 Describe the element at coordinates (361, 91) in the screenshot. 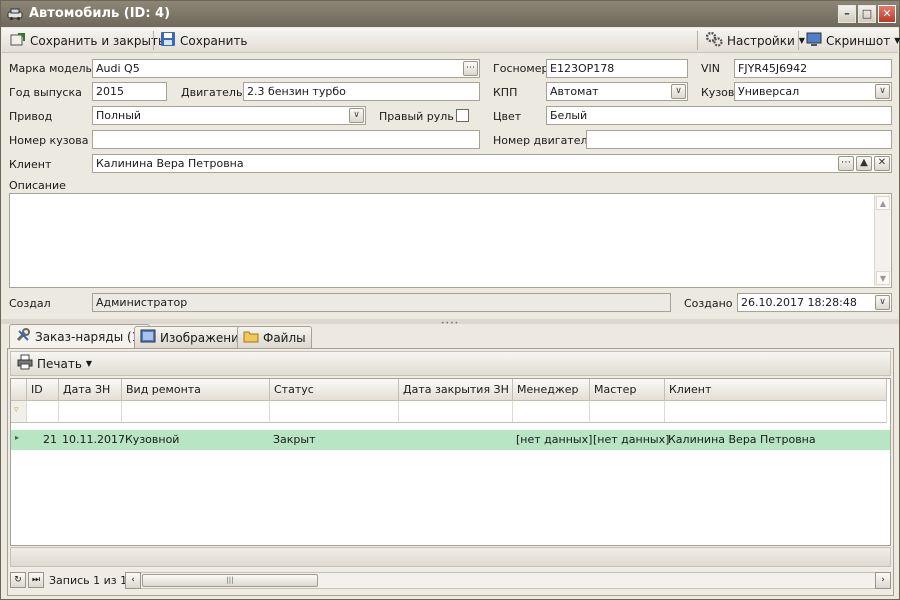

I see `engine-field: 2.3 бензин турбо` at that location.